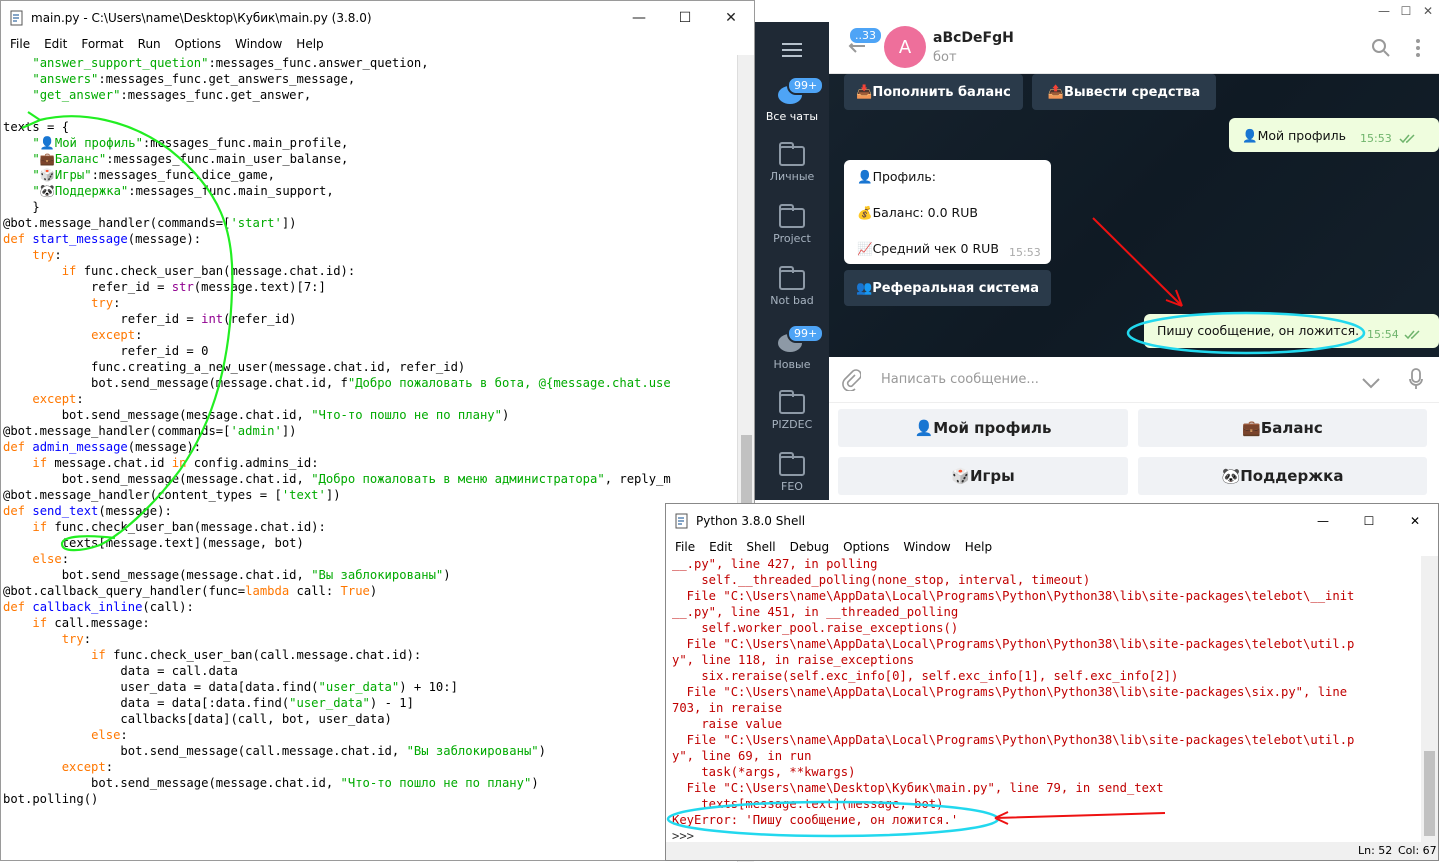 The image size is (1439, 862). What do you see at coordinates (851, 382) in the screenshot?
I see `attach-icon` at bounding box center [851, 382].